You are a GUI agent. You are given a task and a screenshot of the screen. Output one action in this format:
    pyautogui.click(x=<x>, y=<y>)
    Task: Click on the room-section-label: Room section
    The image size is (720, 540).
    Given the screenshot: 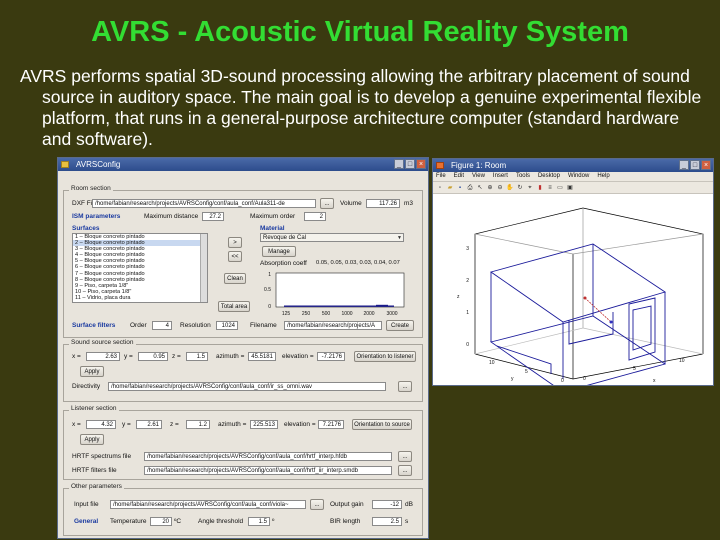 What is the action you would take?
    pyautogui.click(x=91, y=188)
    